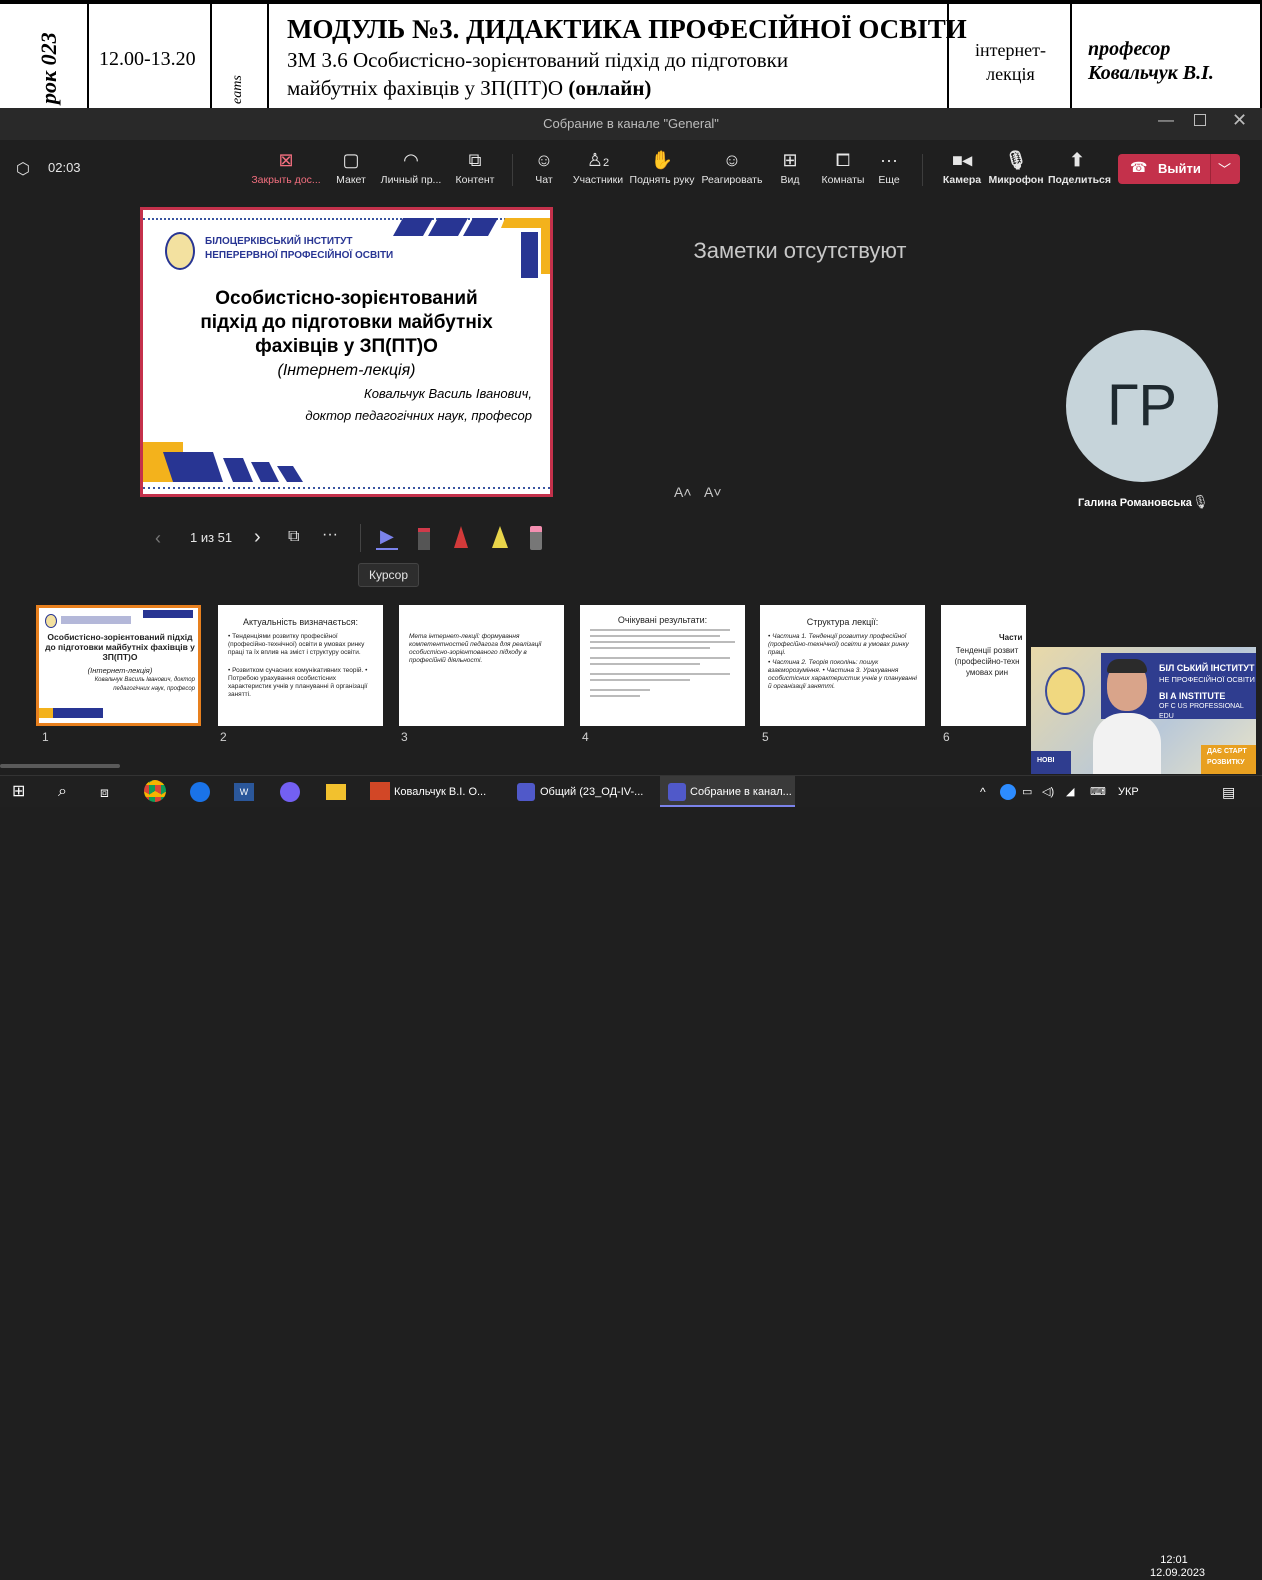 The width and height of the screenshot is (1262, 1580). What do you see at coordinates (1079, 171) in the screenshot?
I see `share-button: ⬆ Поделиться` at bounding box center [1079, 171].